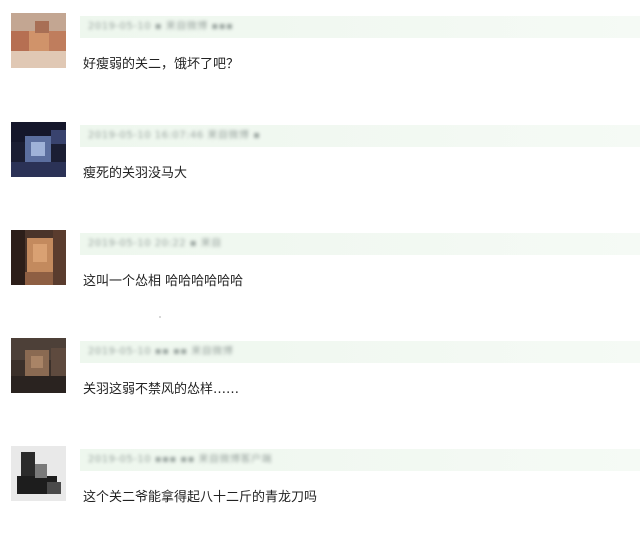  Describe the element at coordinates (360, 460) in the screenshot. I see `comment-meta-bar: 2019-05-10 ▪▪▪ ▪▪ 来自微博客户端` at that location.